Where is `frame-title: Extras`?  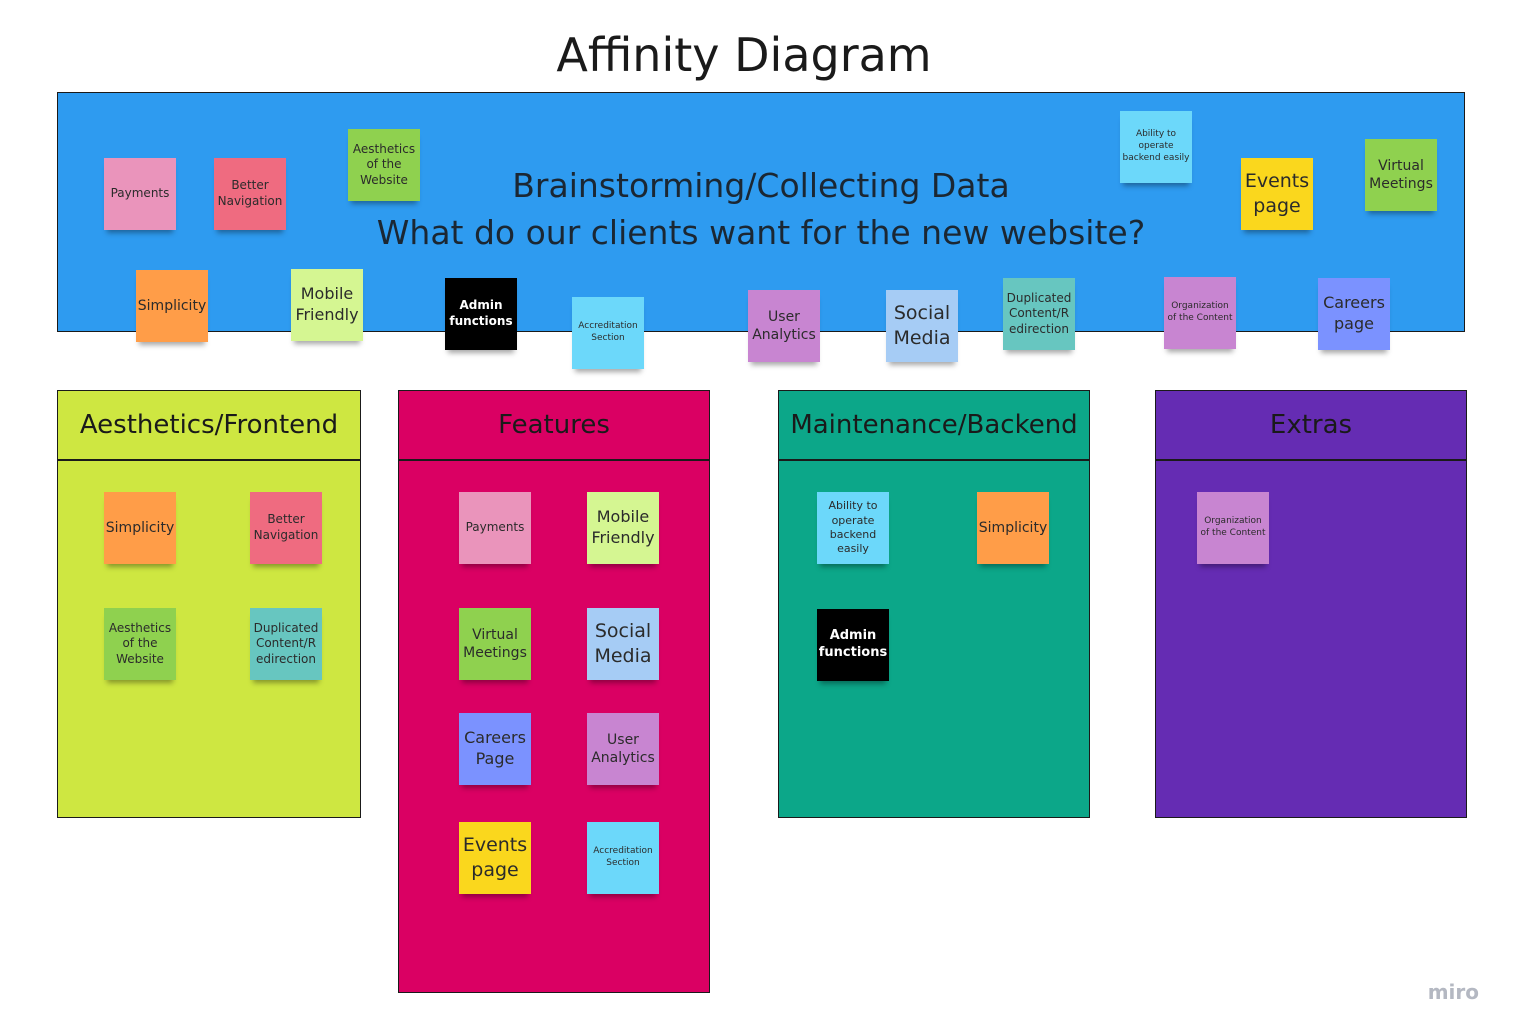 frame-title: Extras is located at coordinates (1311, 426).